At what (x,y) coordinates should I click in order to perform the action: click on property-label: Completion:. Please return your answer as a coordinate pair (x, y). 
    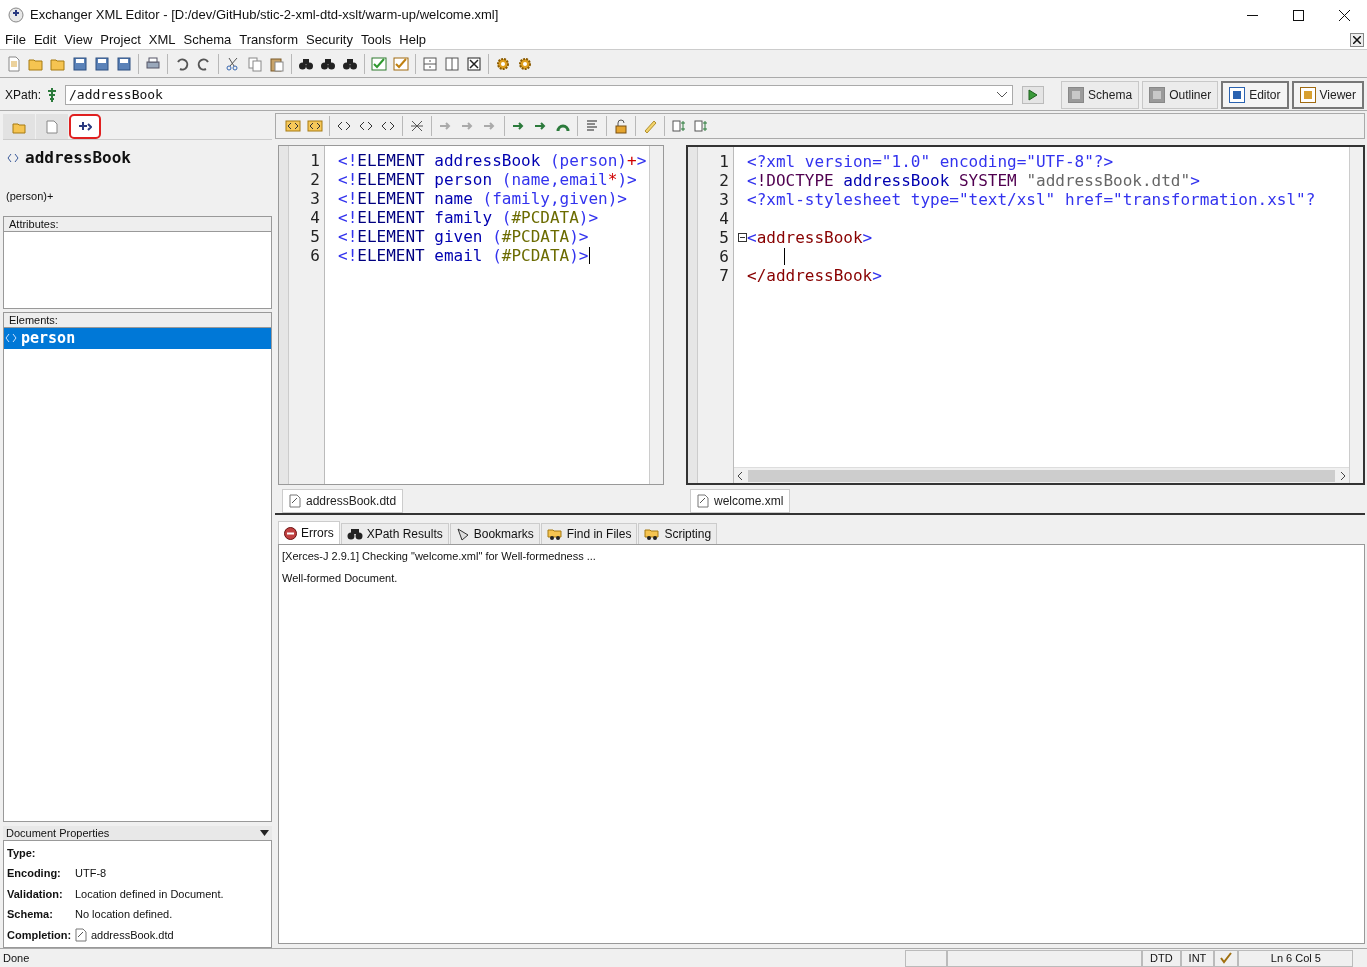
    Looking at the image, I should click on (40, 935).